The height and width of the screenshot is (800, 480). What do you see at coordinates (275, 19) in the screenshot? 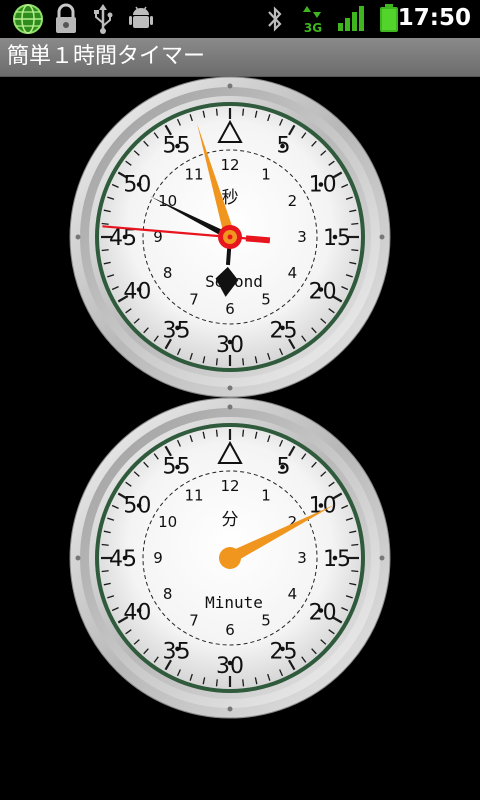
I see `bluetooth-icon` at bounding box center [275, 19].